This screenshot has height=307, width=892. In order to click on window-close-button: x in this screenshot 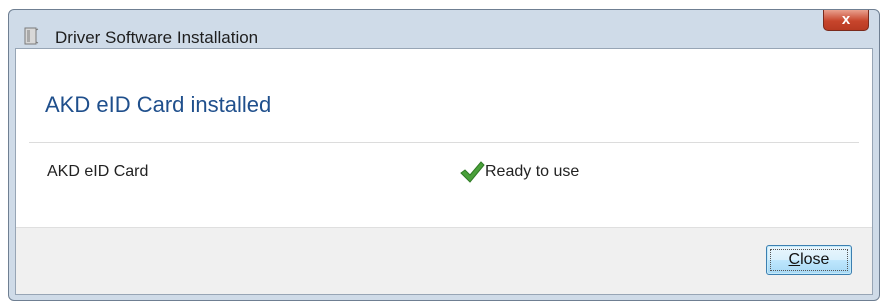, I will do `click(846, 20)`.